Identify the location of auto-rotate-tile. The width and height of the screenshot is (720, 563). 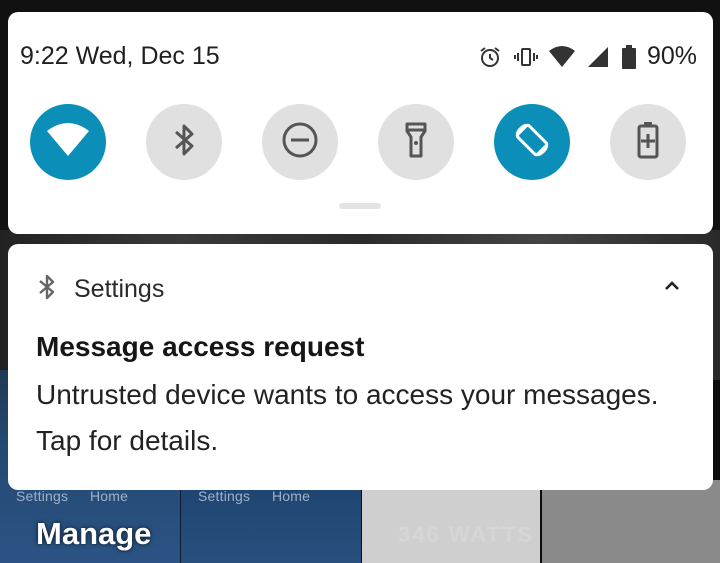
(532, 142).